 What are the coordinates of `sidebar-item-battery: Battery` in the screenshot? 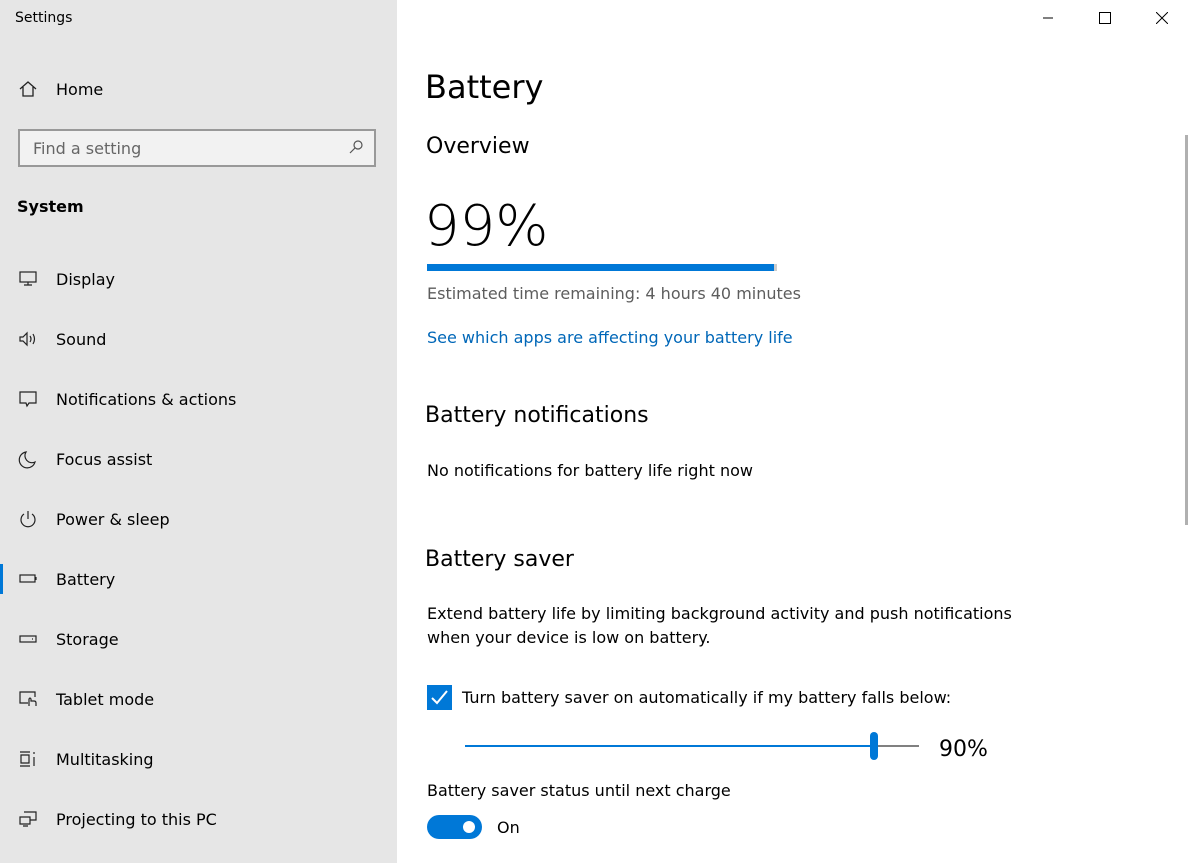 It's located at (198, 579).